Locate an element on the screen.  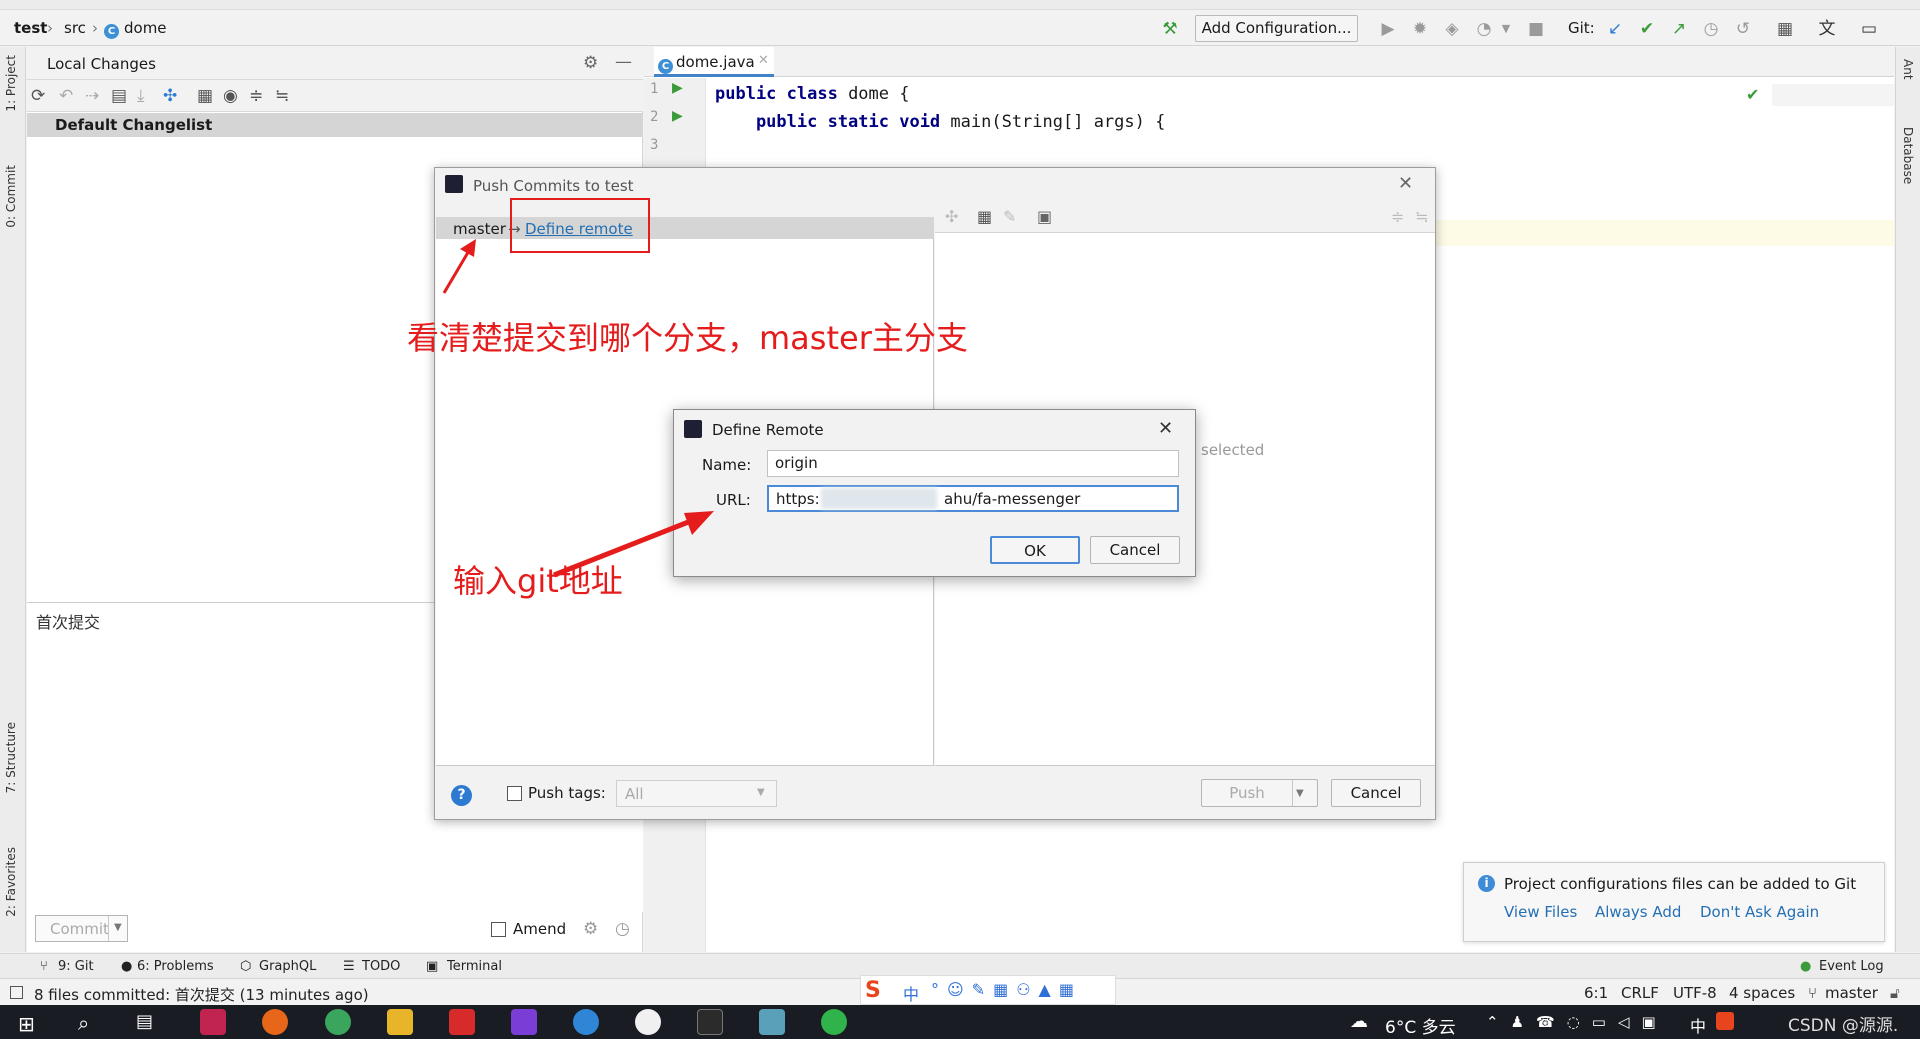
rollback-icon: ↶ is located at coordinates (66, 96).